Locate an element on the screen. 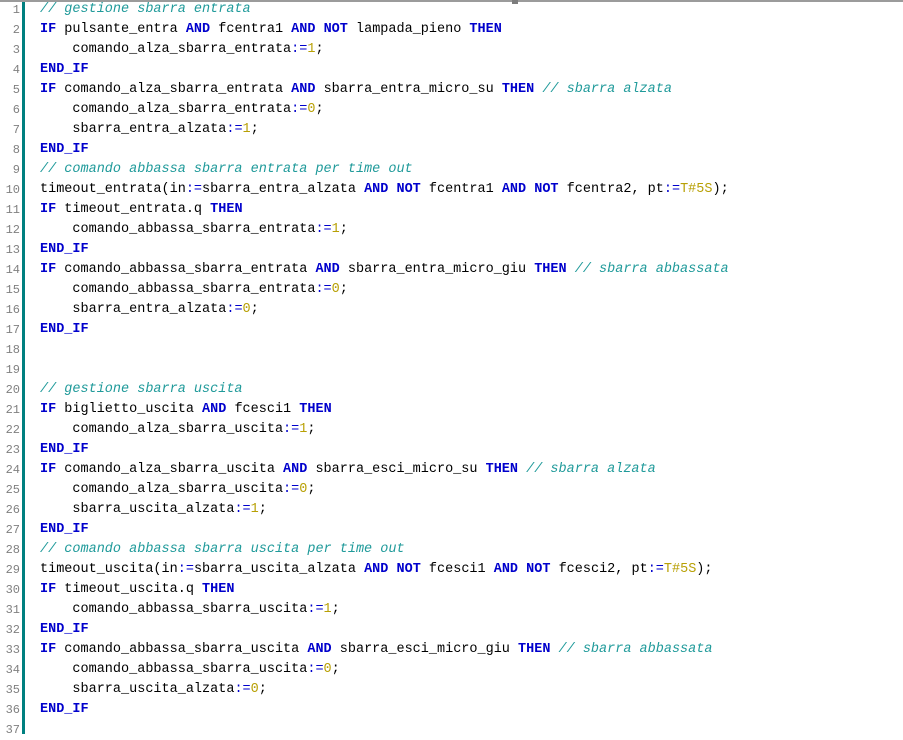  code-line: IF biglietto_uscita AND fcesci1 THEN is located at coordinates (471, 410).